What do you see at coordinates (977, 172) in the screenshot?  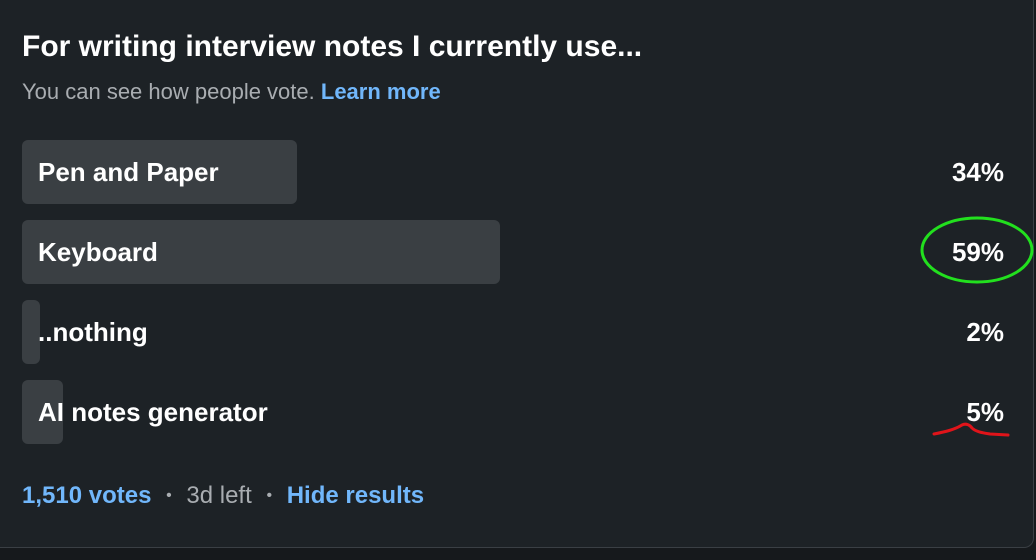 I see `poll-option-percent: 34%` at bounding box center [977, 172].